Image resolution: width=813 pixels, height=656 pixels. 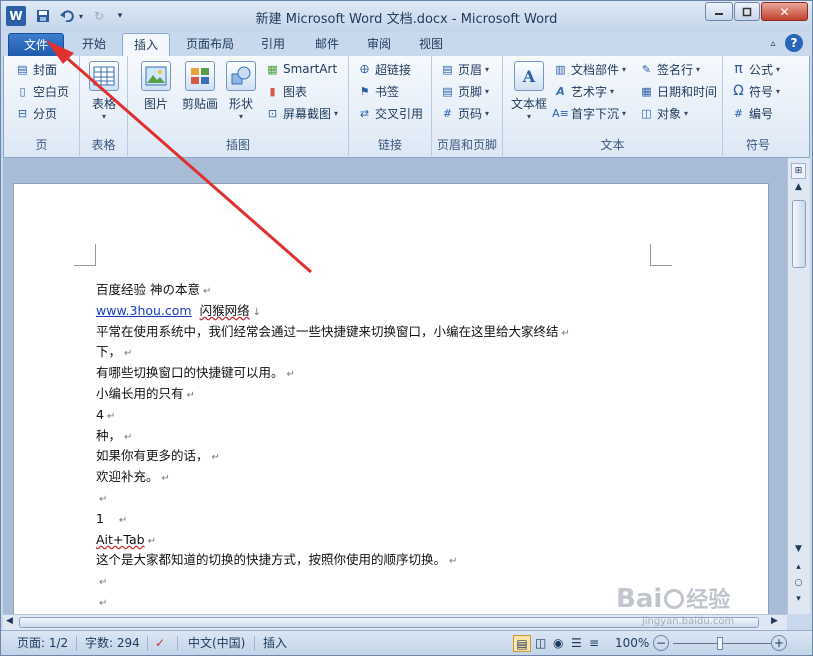 I want to click on scroll-down-icon: ▼, so click(x=798, y=551).